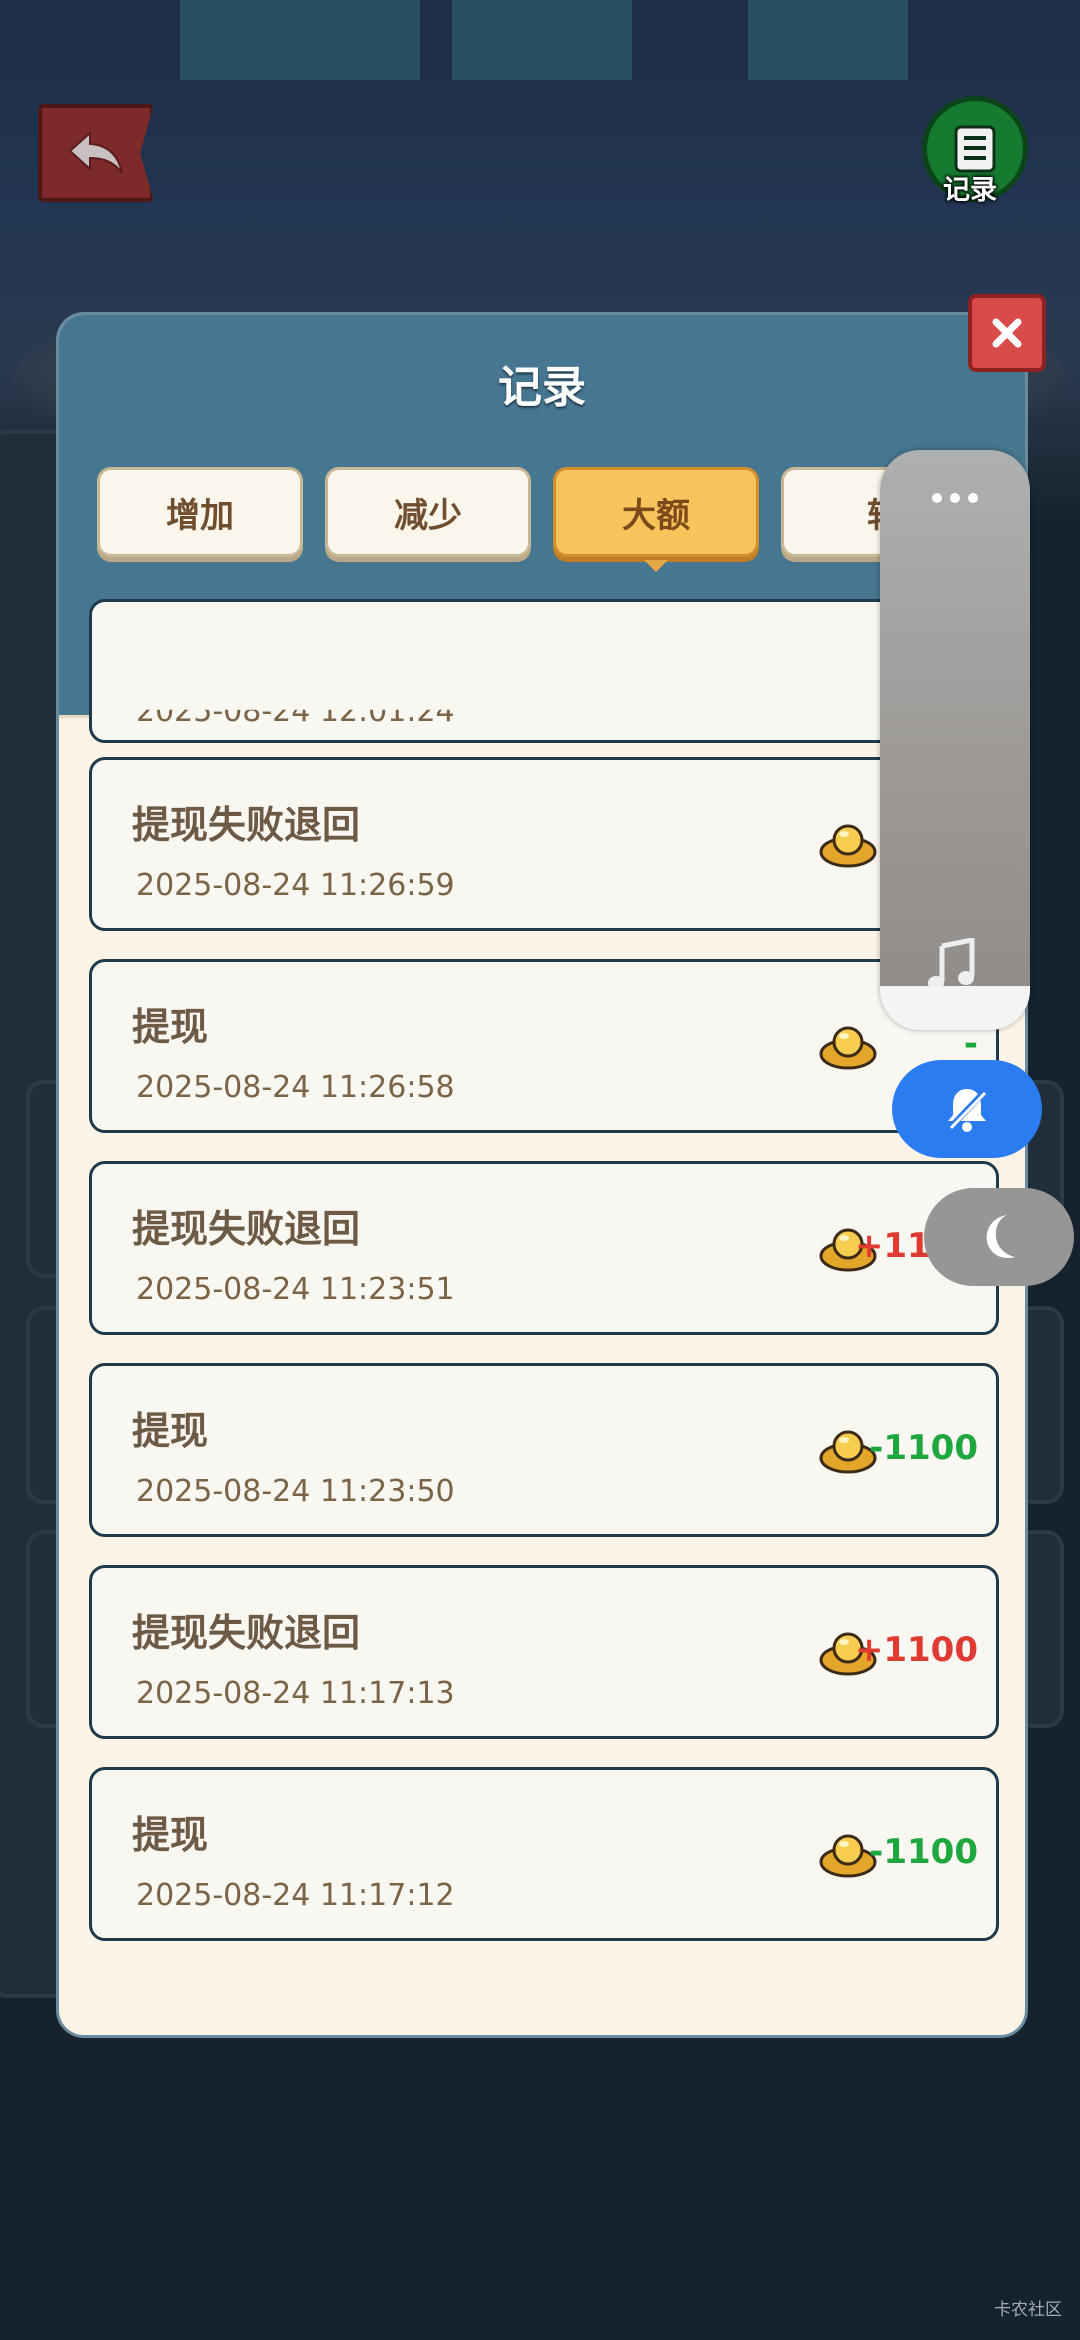 The height and width of the screenshot is (2340, 1080). I want to click on night-mode-button, so click(999, 1237).